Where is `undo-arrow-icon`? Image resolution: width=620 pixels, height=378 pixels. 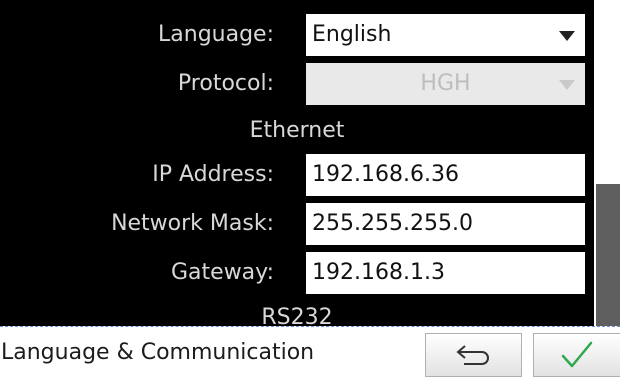 undo-arrow-icon is located at coordinates (472, 355).